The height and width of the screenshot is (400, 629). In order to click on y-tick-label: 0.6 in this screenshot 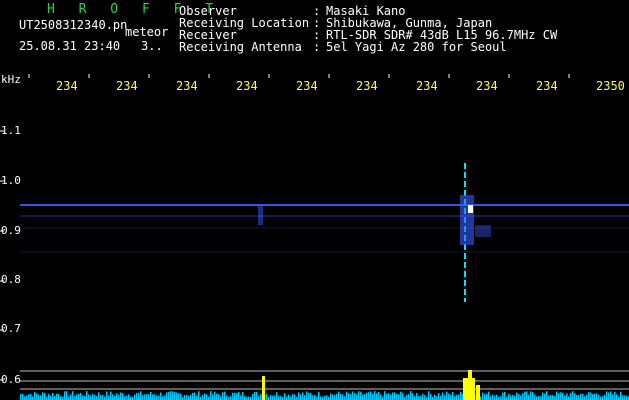, I will do `click(11, 379)`.